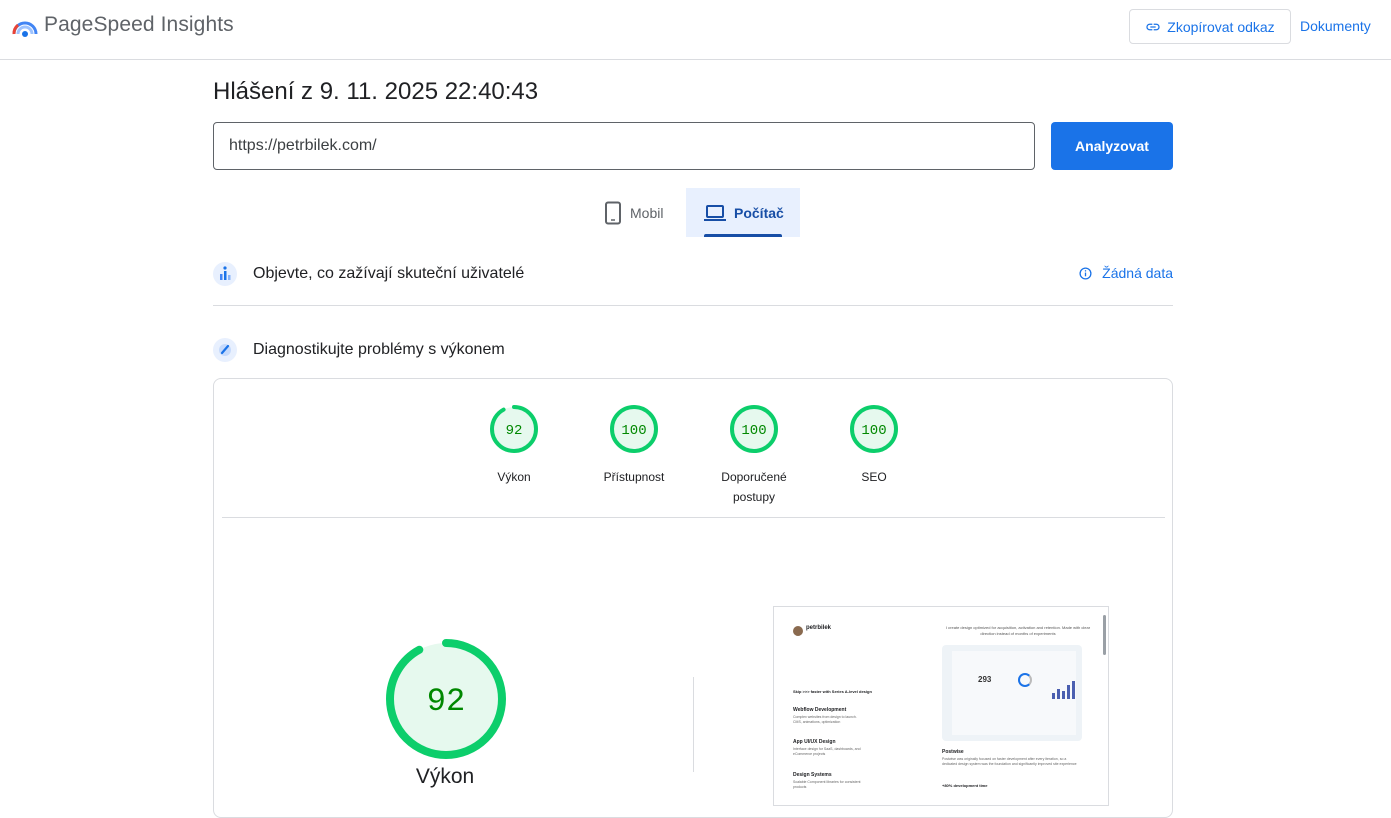 This screenshot has width=1391, height=818. What do you see at coordinates (819, 628) in the screenshot?
I see `preview-brand: petrbilek` at bounding box center [819, 628].